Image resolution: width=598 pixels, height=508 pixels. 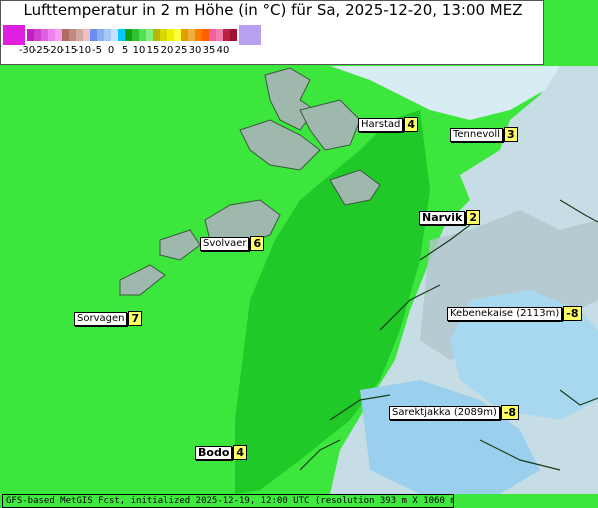 What do you see at coordinates (181, 50) in the screenshot?
I see `legend-tick-label: 25` at bounding box center [181, 50].